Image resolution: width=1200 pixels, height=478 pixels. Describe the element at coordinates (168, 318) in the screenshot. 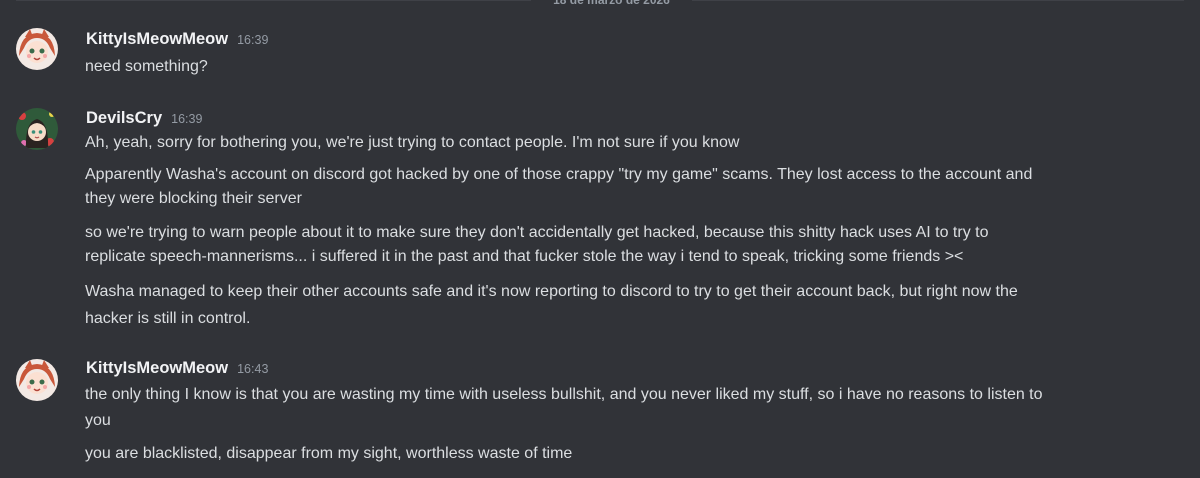

I see `message-text: hacker is still in control.` at that location.